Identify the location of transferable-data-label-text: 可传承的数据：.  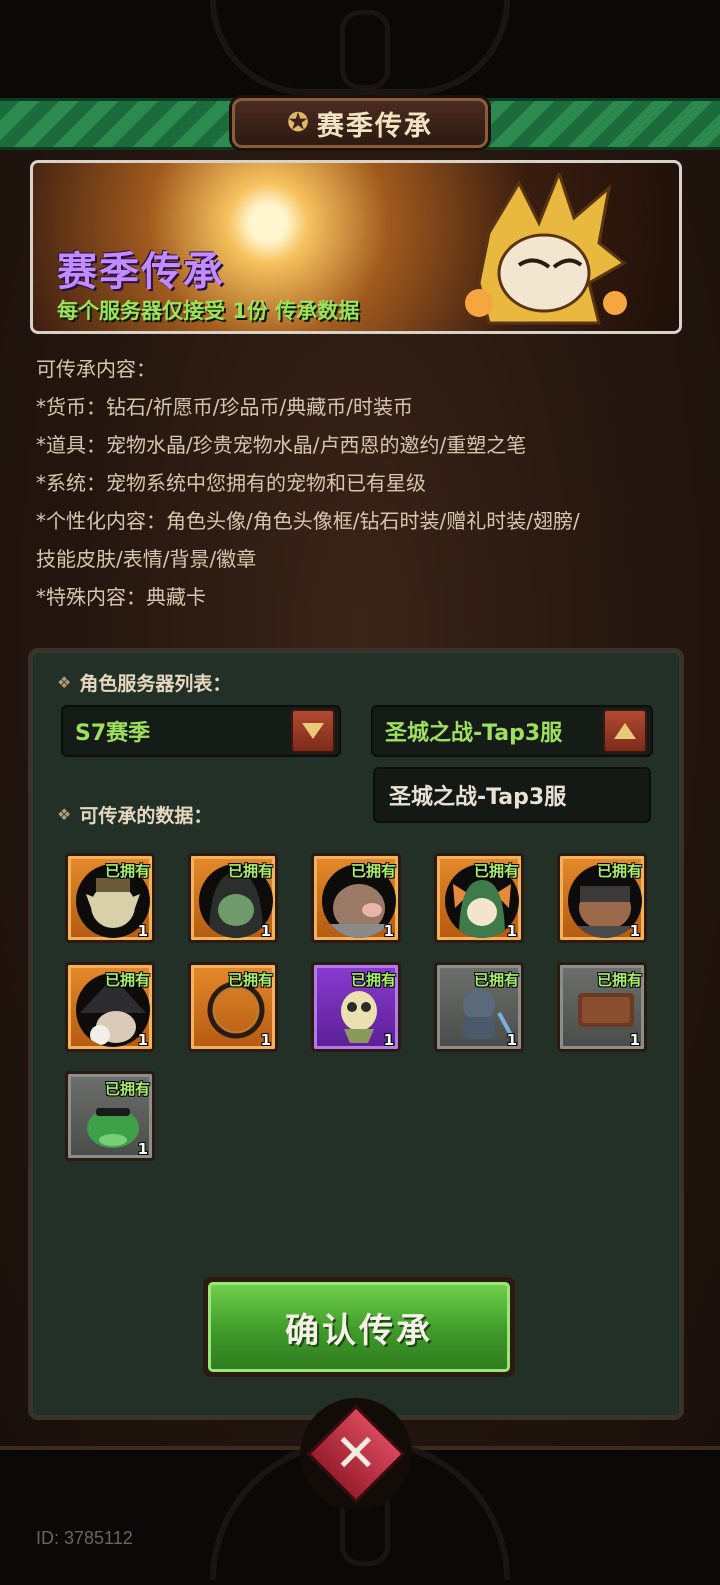
(146, 816).